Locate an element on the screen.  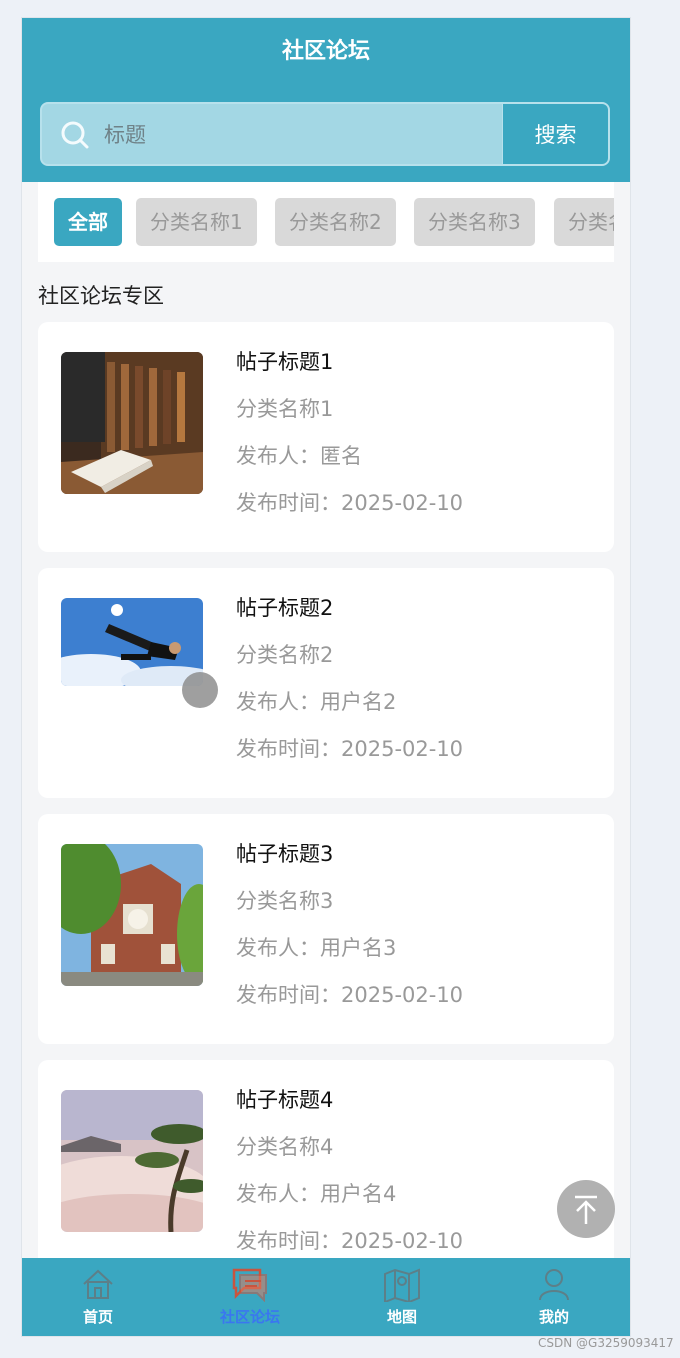
tab-label: 首页 is located at coordinates (97, 1317).